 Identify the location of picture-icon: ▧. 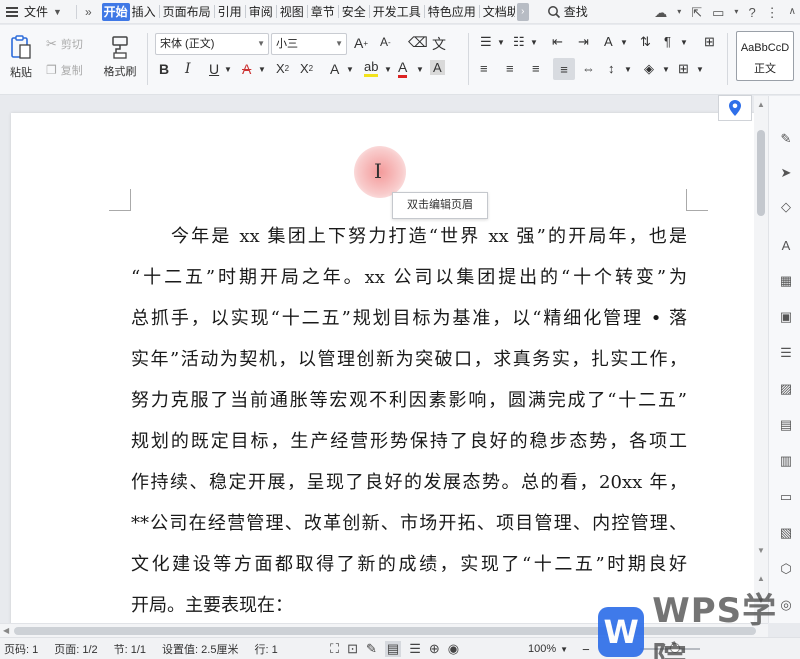
(786, 533).